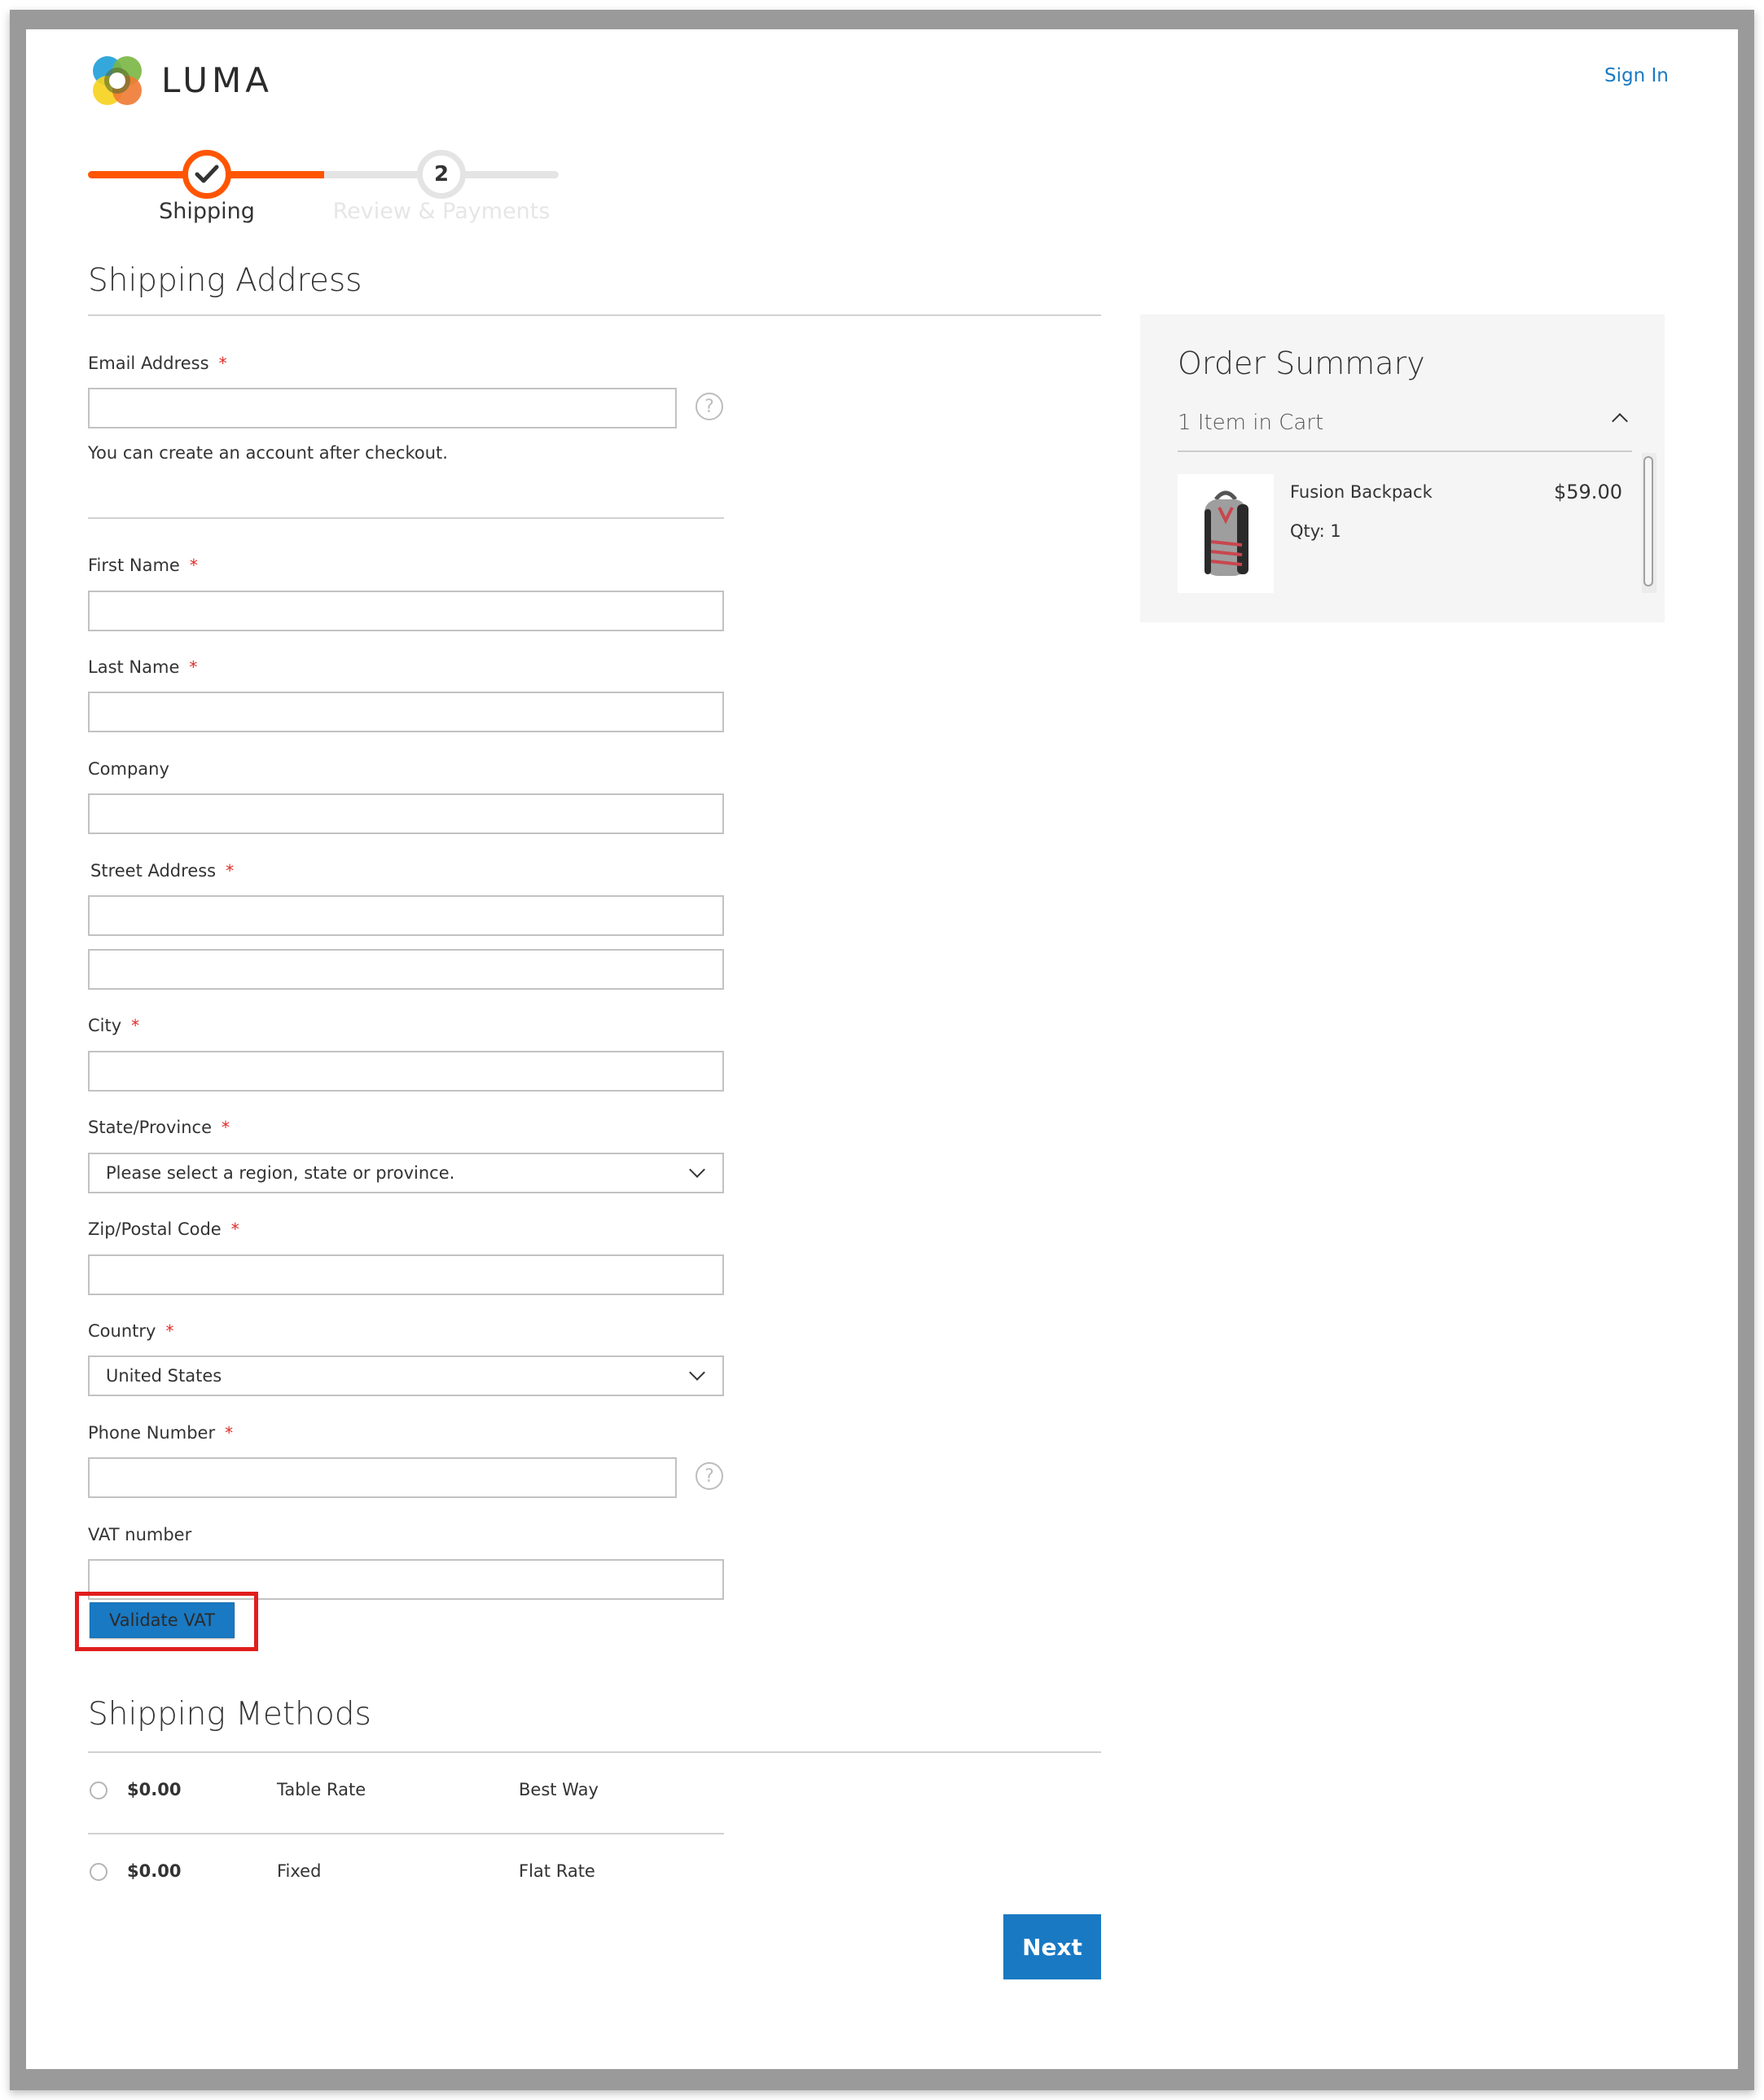  Describe the element at coordinates (1301, 363) in the screenshot. I see `order-summary-title: Order Summary` at that location.